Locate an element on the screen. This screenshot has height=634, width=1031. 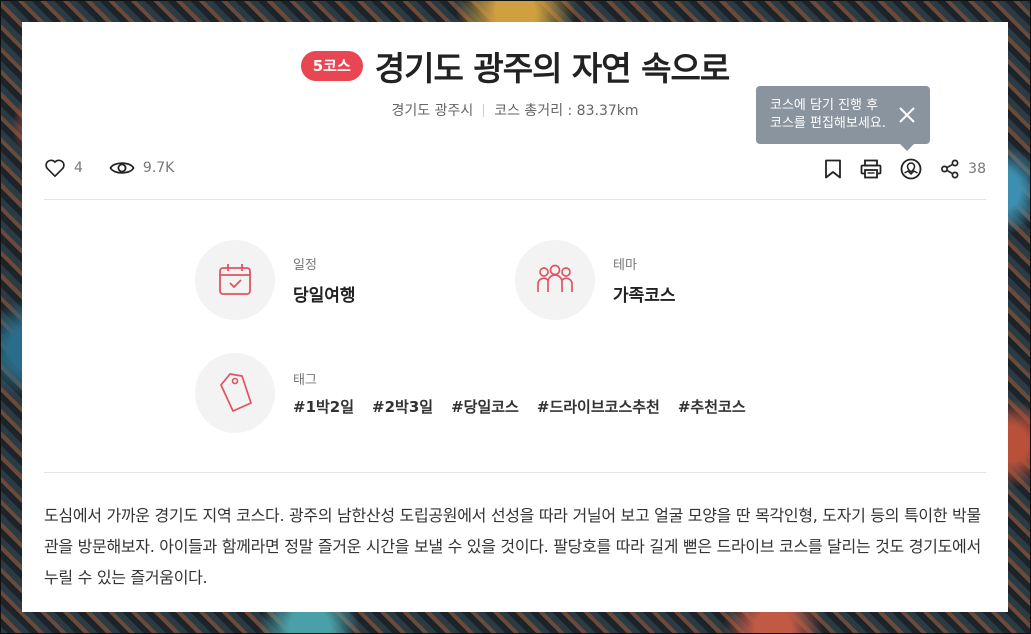
course-tooltip: 코스에 담기 진행 후 코스를 편집해보세요. is located at coordinates (843, 118).